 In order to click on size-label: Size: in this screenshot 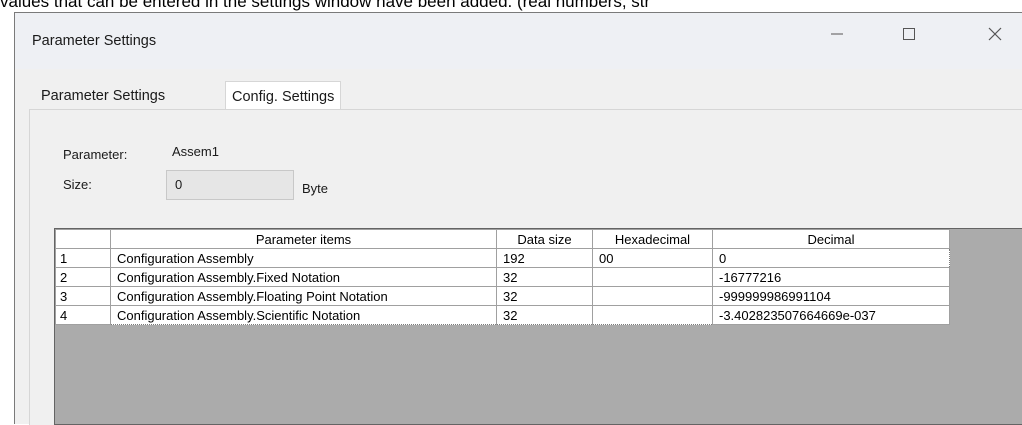, I will do `click(77, 184)`.